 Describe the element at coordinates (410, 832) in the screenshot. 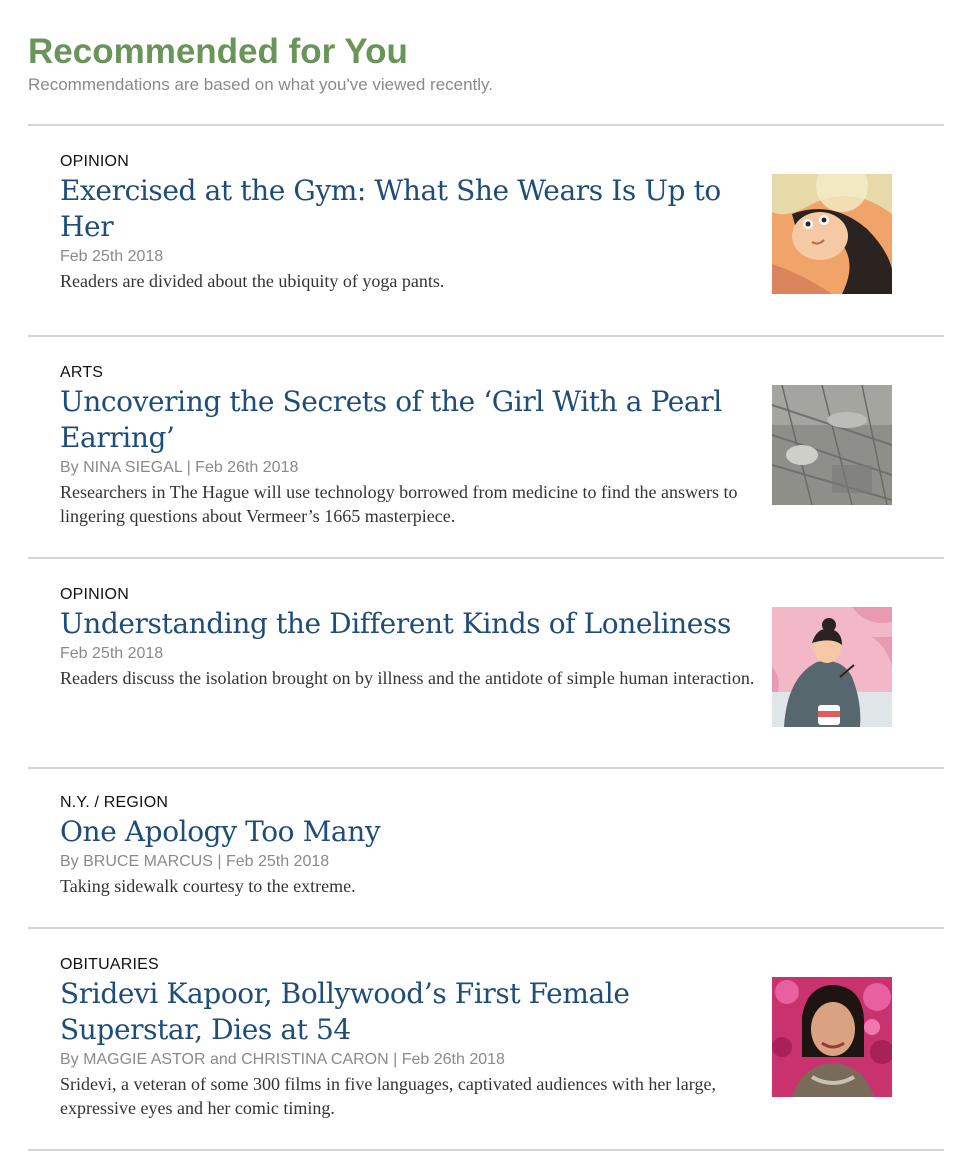

I see `article-headline-link: One Apology Too Many` at that location.